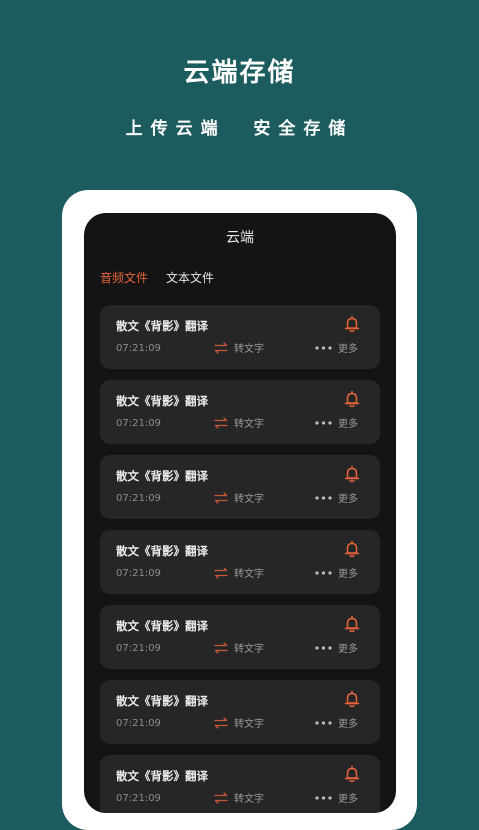 This screenshot has width=479, height=830. I want to click on tab-audio-files: 音频文件, so click(124, 277).